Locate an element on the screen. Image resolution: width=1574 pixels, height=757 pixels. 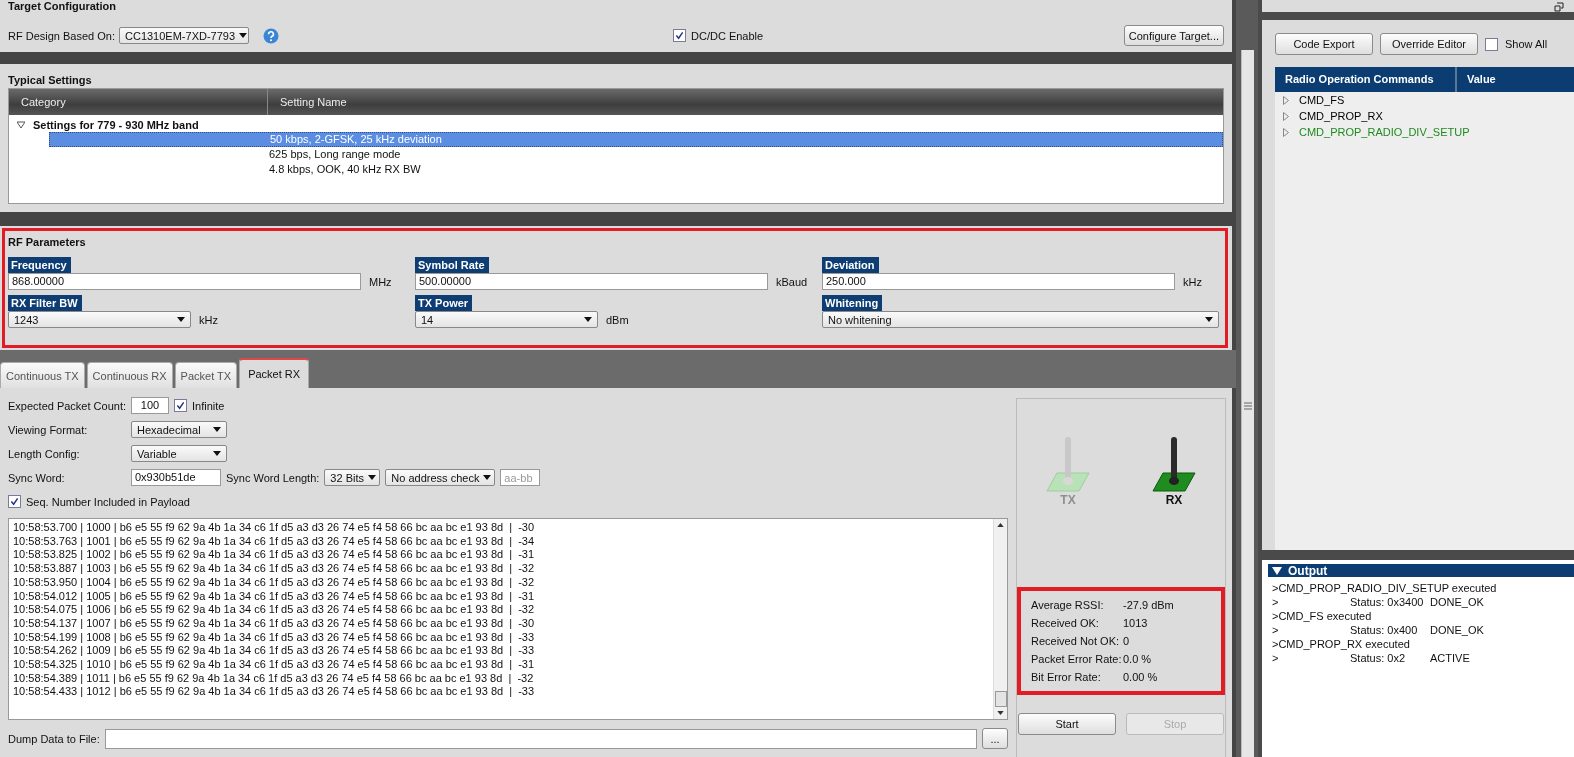
checkbox-label: Show All is located at coordinates (1526, 44).